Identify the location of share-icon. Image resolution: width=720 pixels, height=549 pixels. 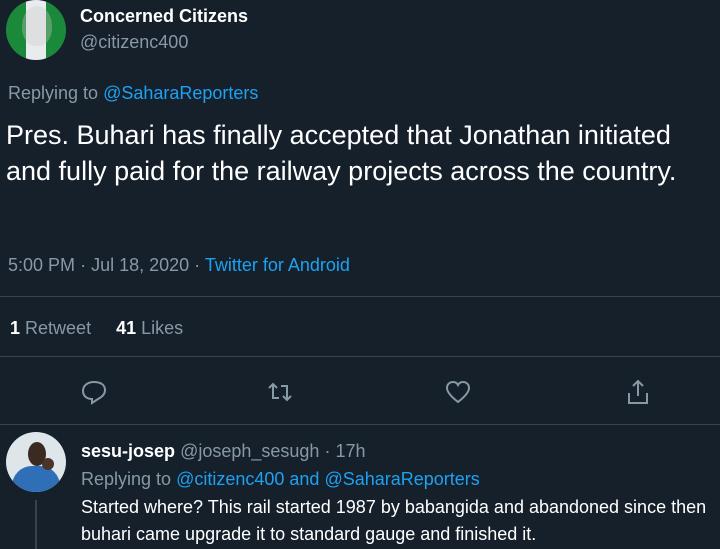
(638, 391).